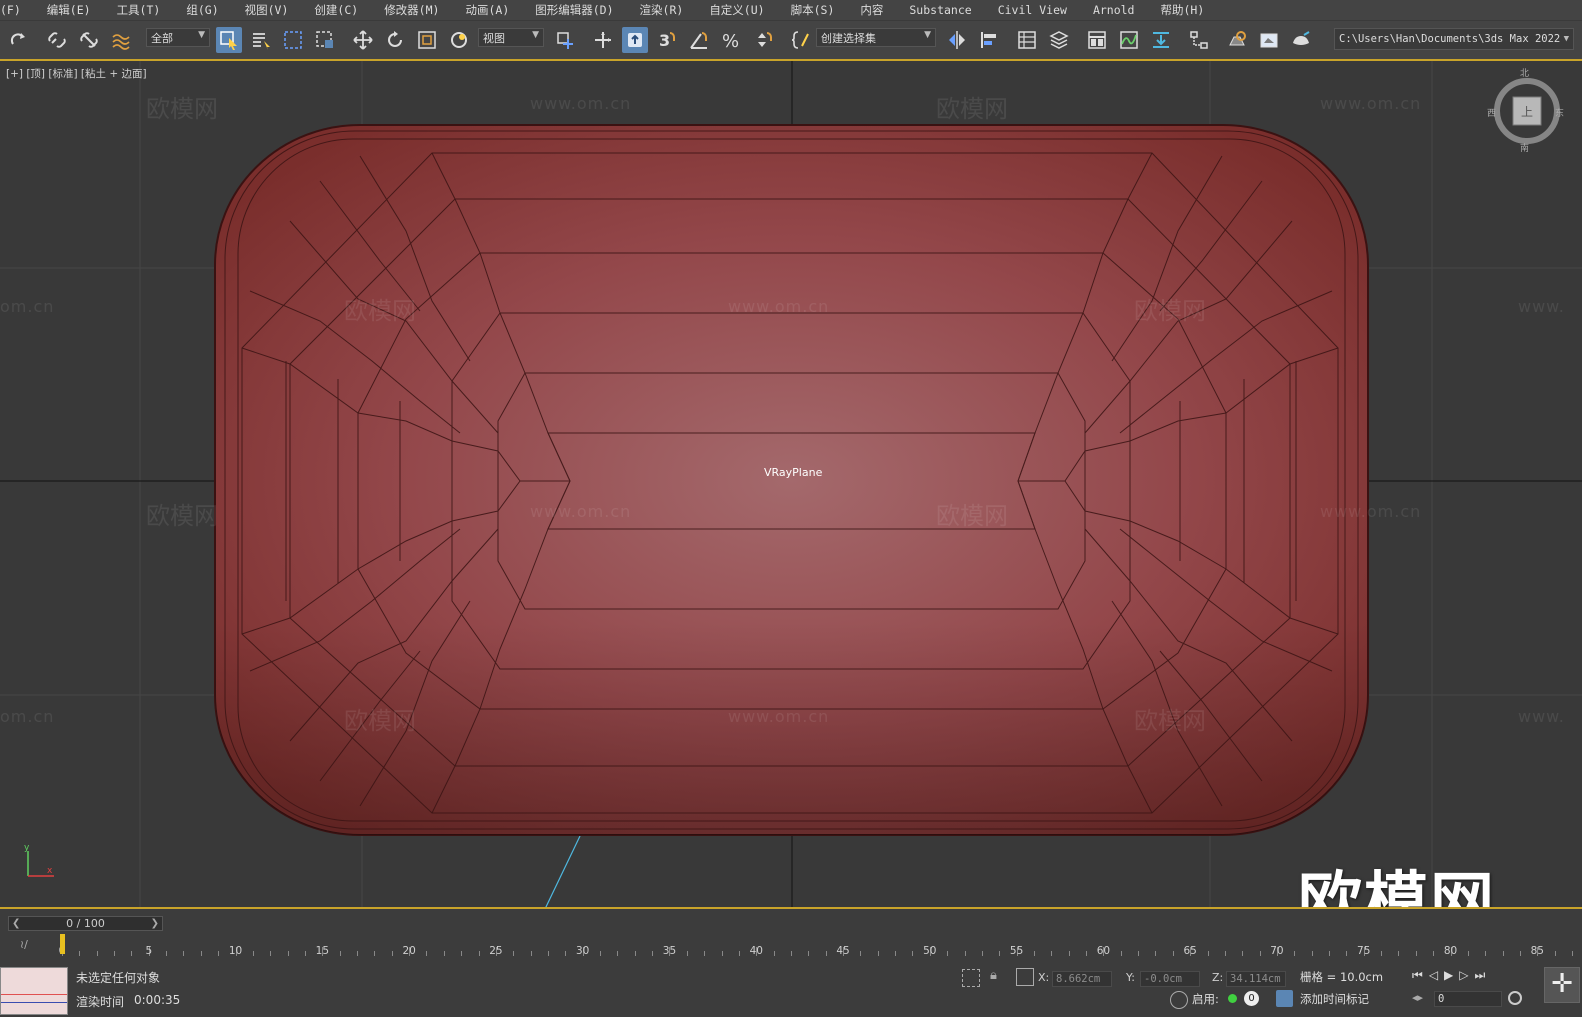 Image resolution: width=1582 pixels, height=1017 pixels. Describe the element at coordinates (363, 40) in the screenshot. I see `move-icon` at that location.